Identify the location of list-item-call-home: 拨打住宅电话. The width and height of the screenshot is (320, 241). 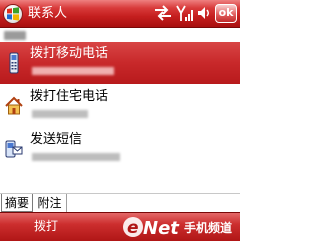
(120, 106).